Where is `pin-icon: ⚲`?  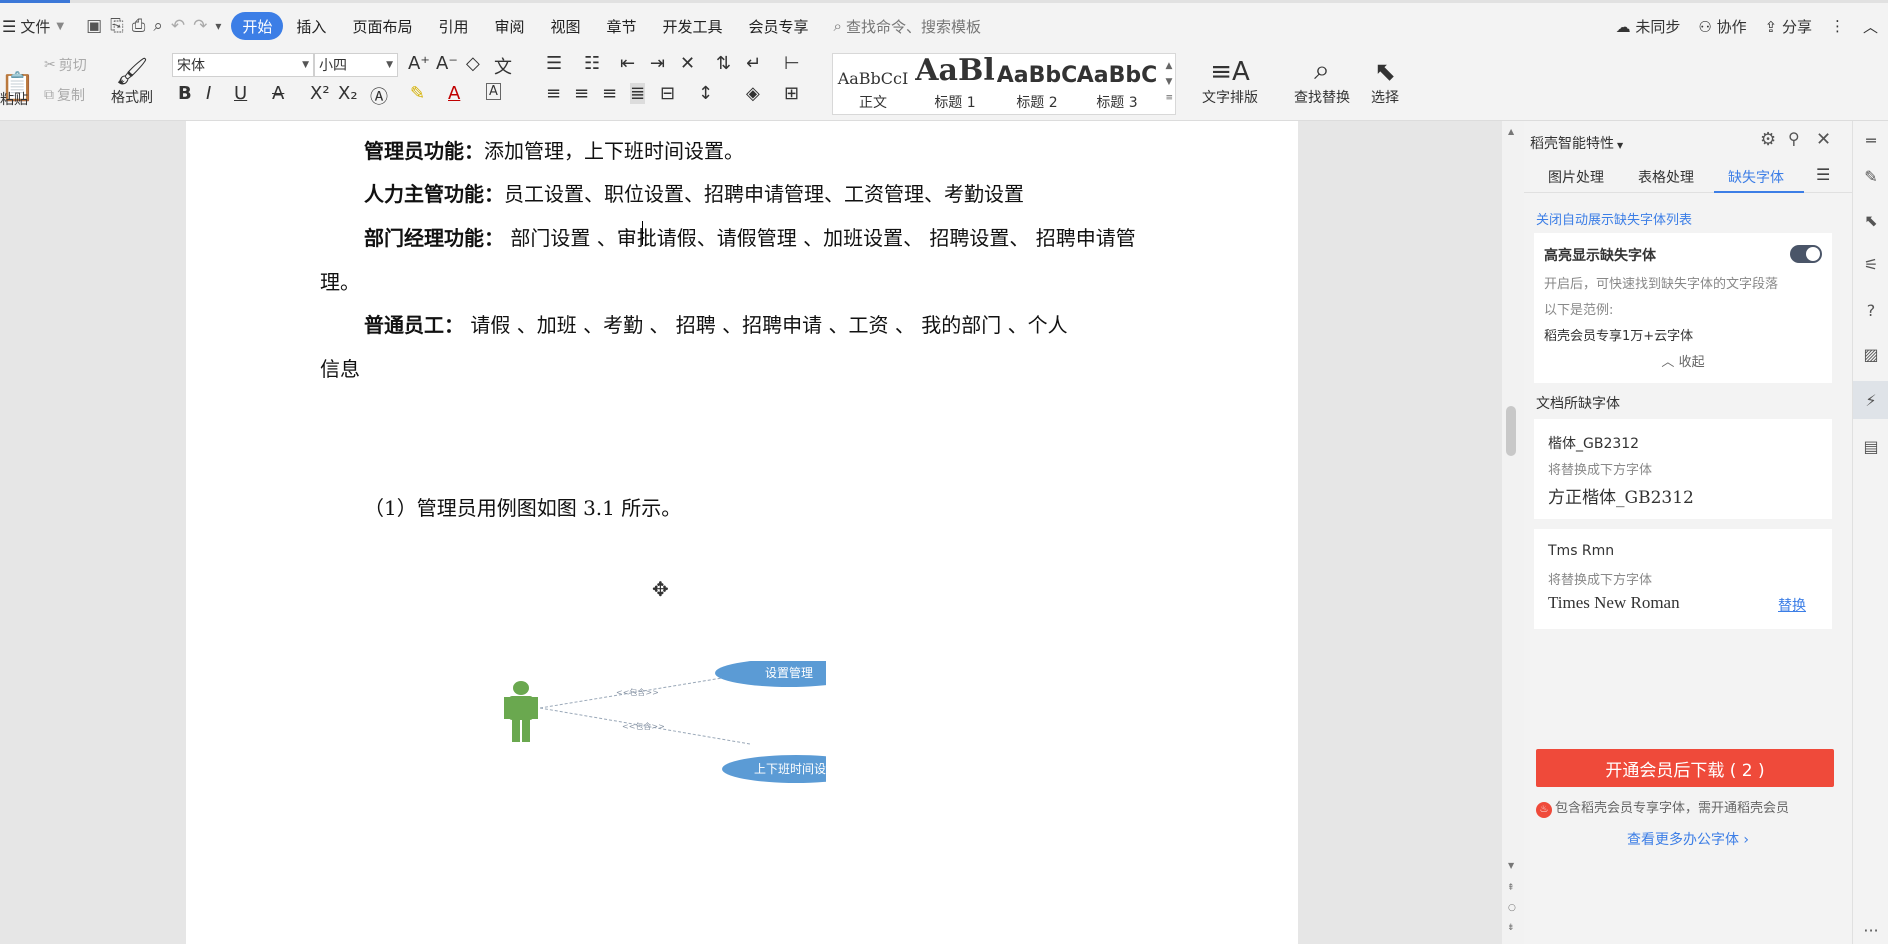
pin-icon: ⚲ is located at coordinates (1794, 138).